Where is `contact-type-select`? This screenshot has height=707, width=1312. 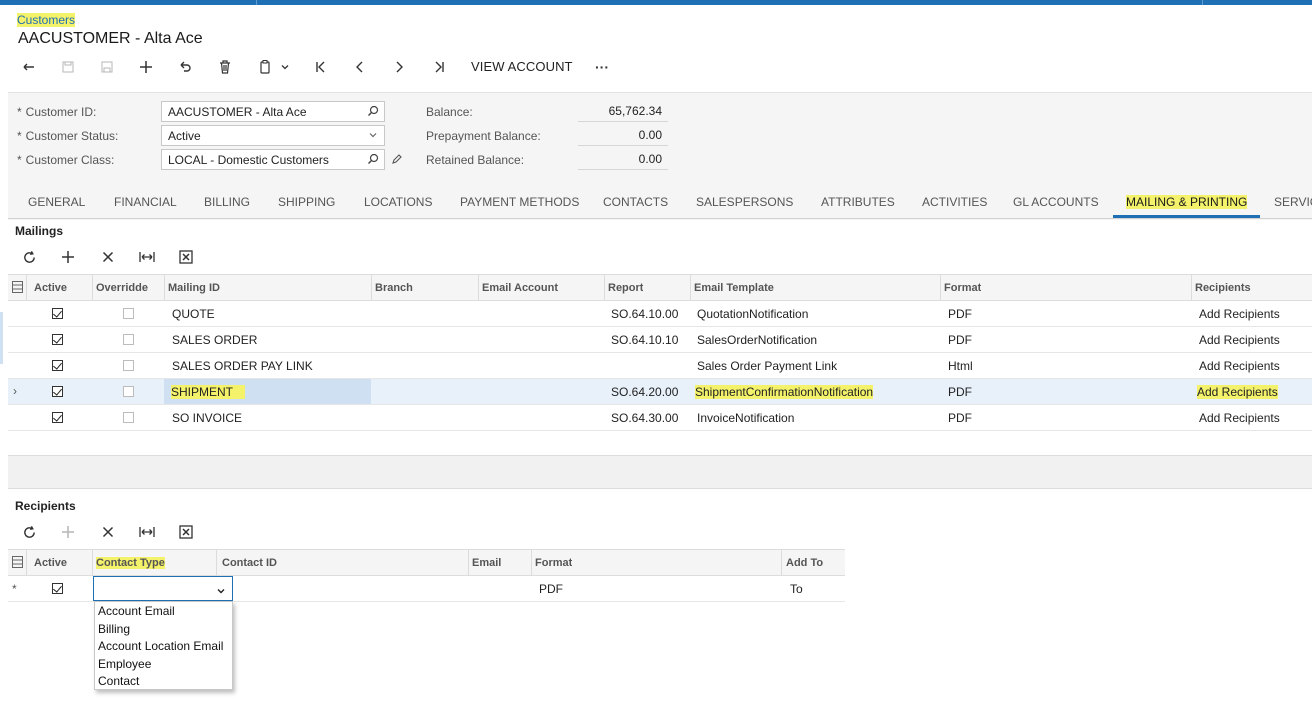
contact-type-select is located at coordinates (163, 588).